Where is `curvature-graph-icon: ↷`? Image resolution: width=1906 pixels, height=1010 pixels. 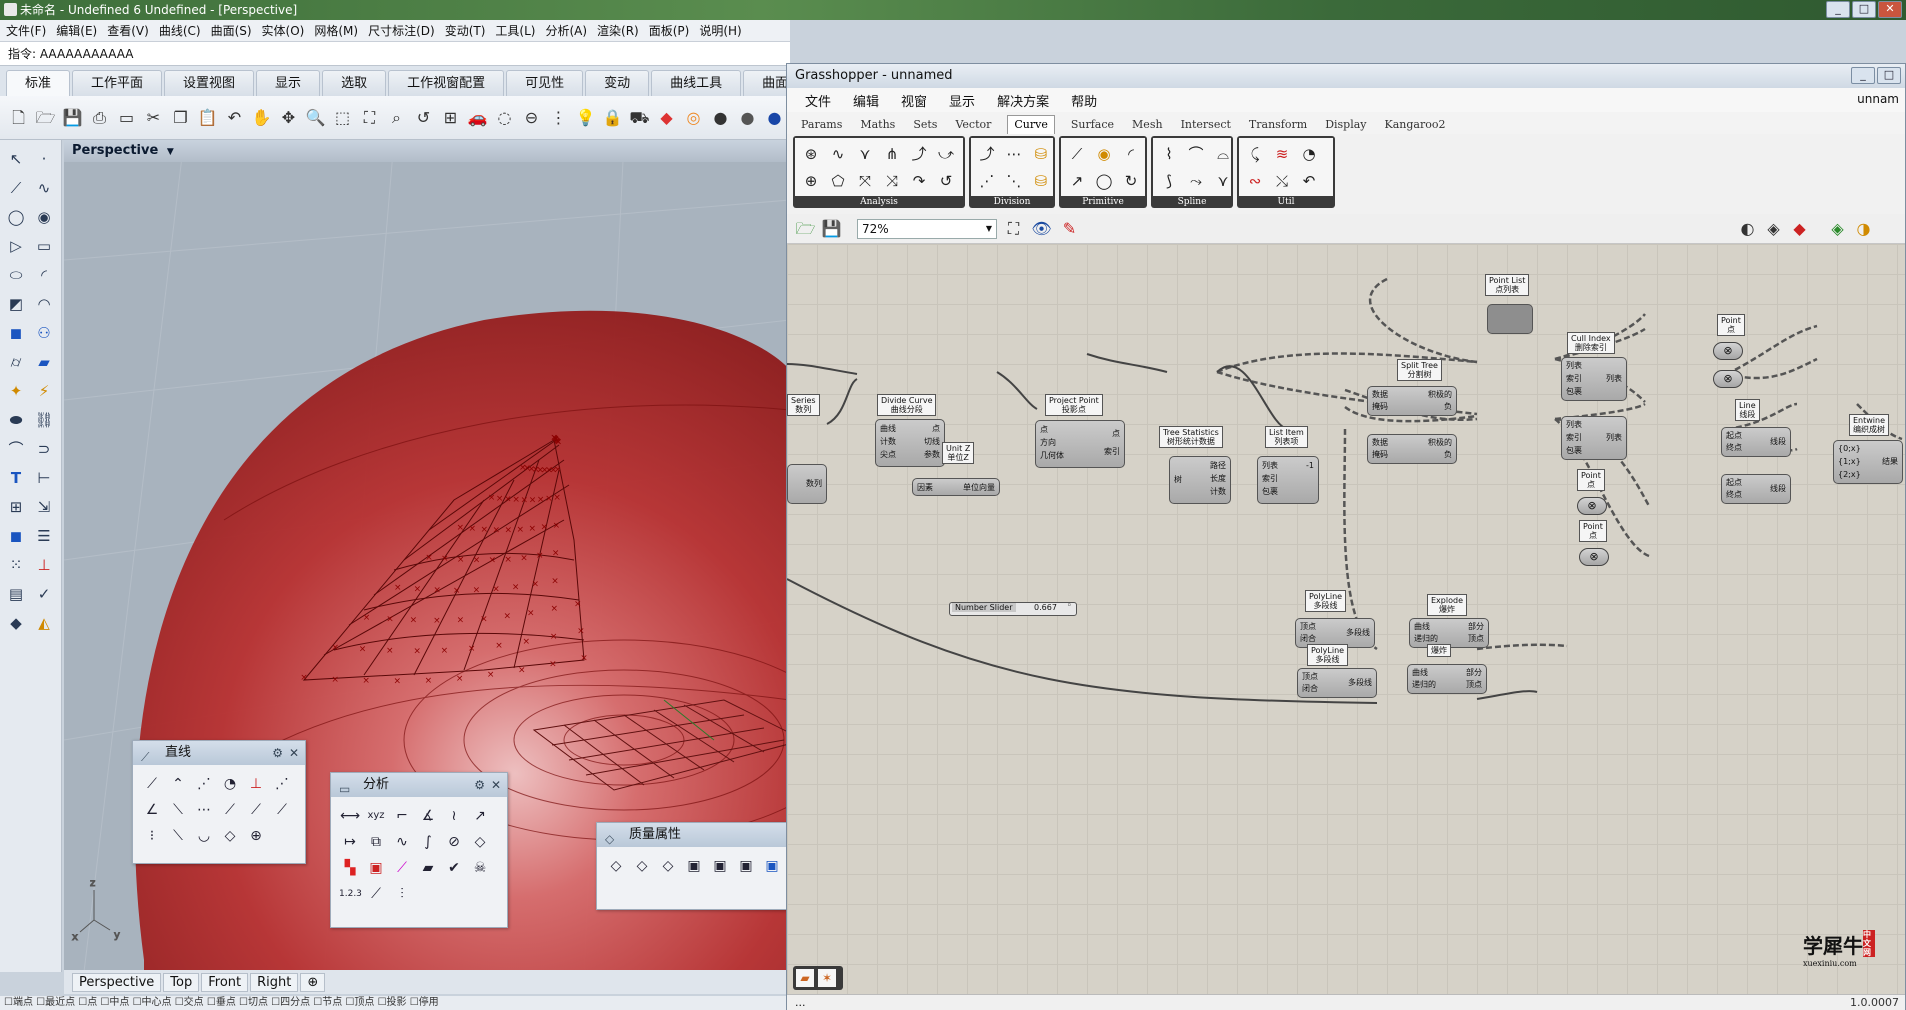 curvature-graph-icon: ↷ is located at coordinates (919, 181).